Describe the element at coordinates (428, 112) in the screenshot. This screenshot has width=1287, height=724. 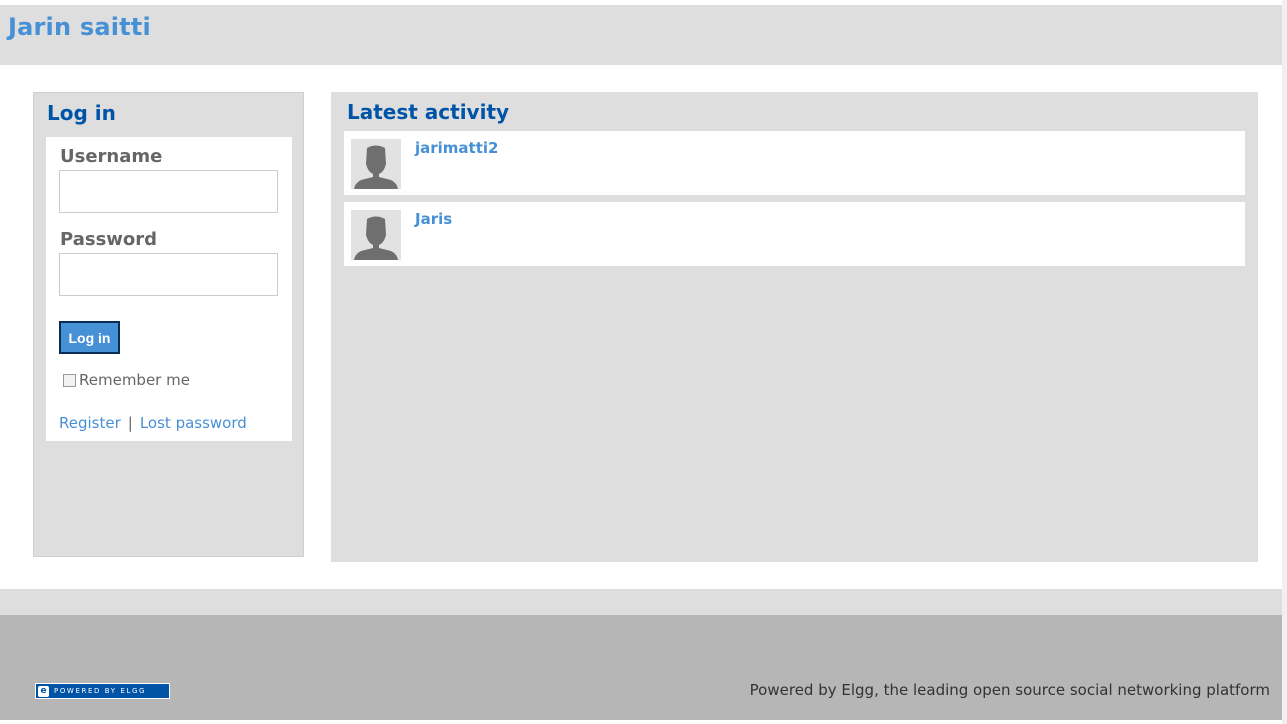
I see `activity-heading: Latest activity` at that location.